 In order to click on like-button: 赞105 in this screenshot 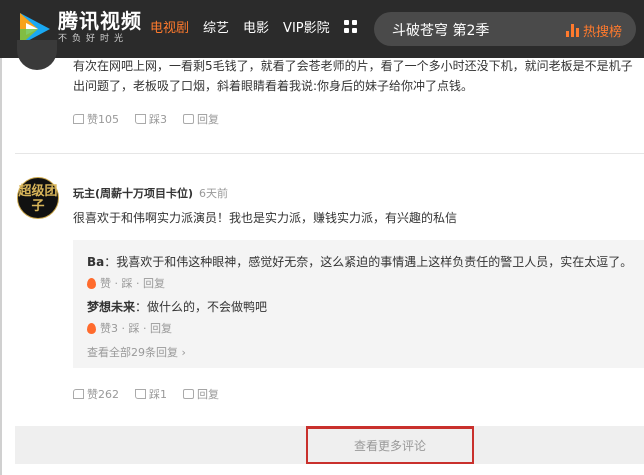, I will do `click(96, 119)`.